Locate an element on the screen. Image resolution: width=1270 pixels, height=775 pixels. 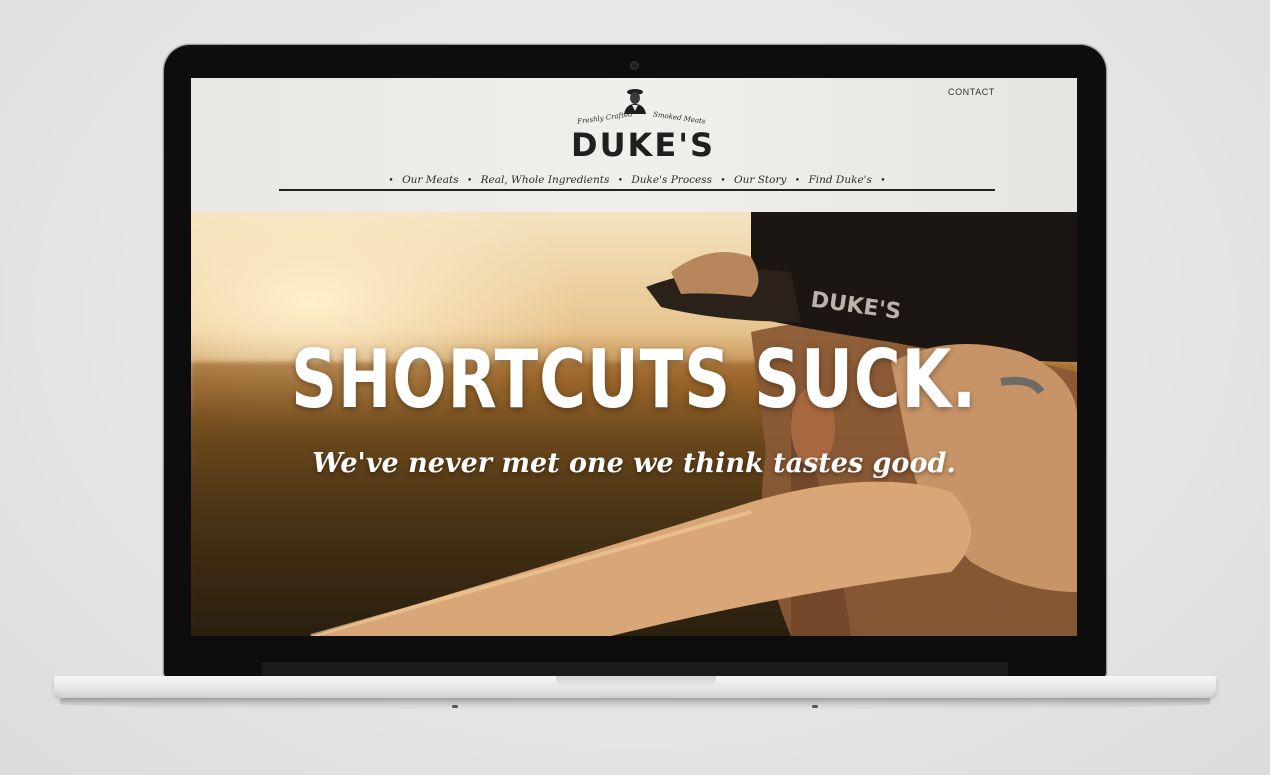
hero-headline: SHORTCUTS SUCK. is located at coordinates (634, 379).